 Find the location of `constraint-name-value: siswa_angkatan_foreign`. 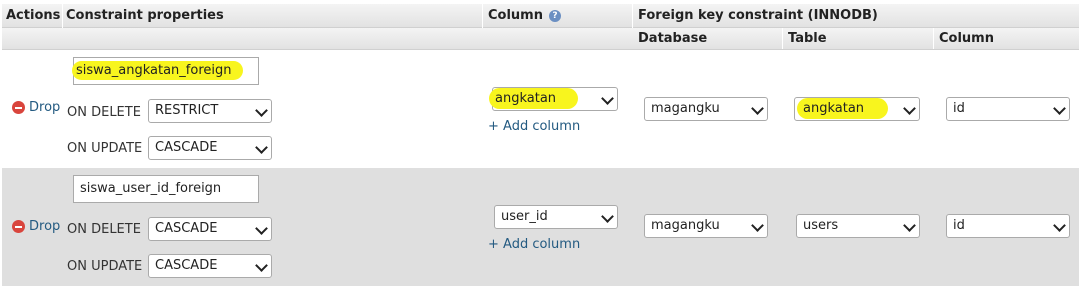

constraint-name-value: siswa_angkatan_foreign is located at coordinates (154, 70).